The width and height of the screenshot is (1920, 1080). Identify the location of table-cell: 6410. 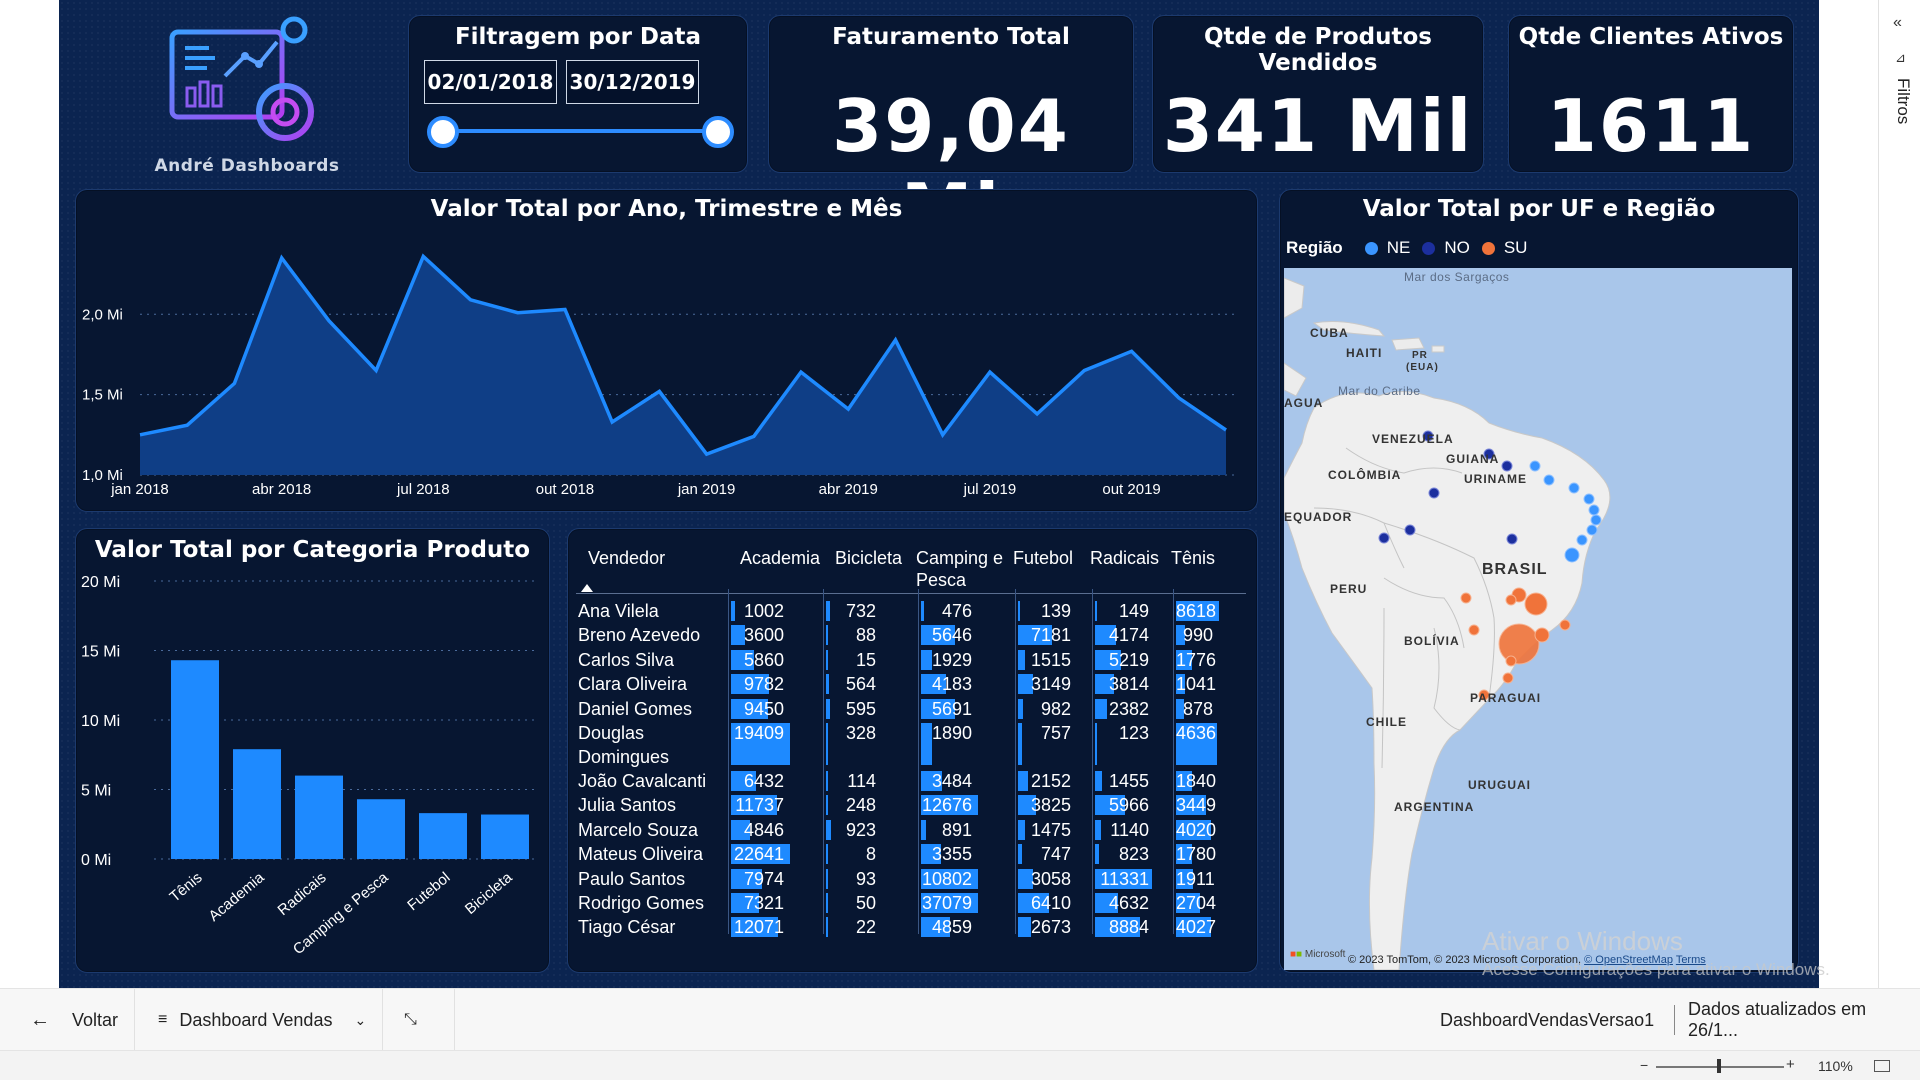
(1044, 903).